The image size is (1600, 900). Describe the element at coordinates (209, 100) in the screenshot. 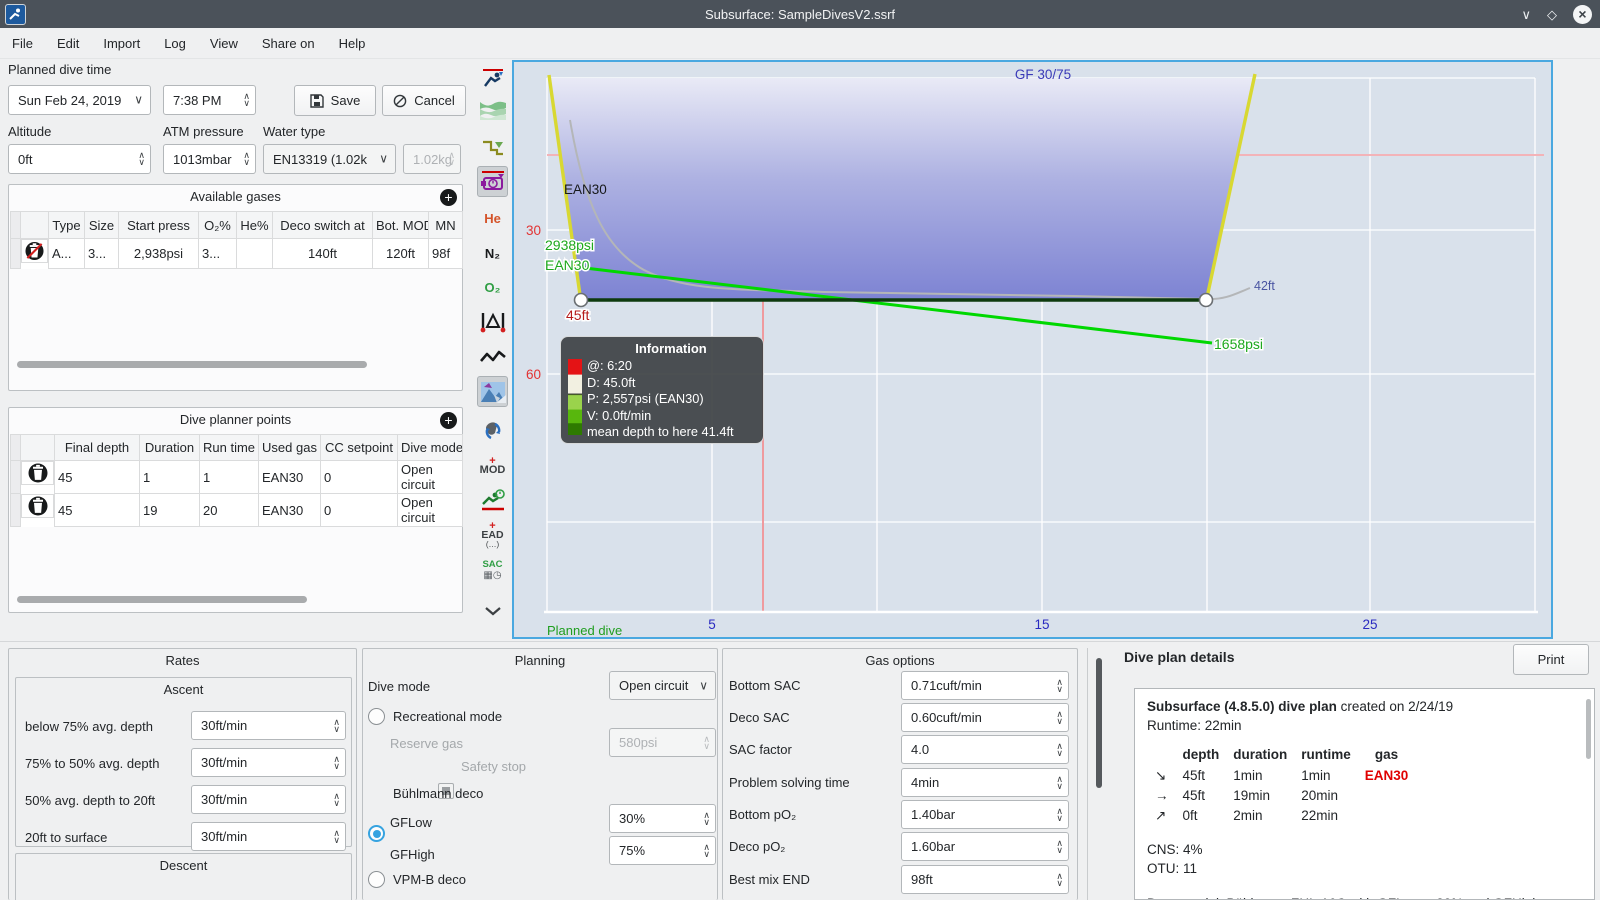

I see `dive-time-spinner: 7:38 PM ∧ ∨` at that location.